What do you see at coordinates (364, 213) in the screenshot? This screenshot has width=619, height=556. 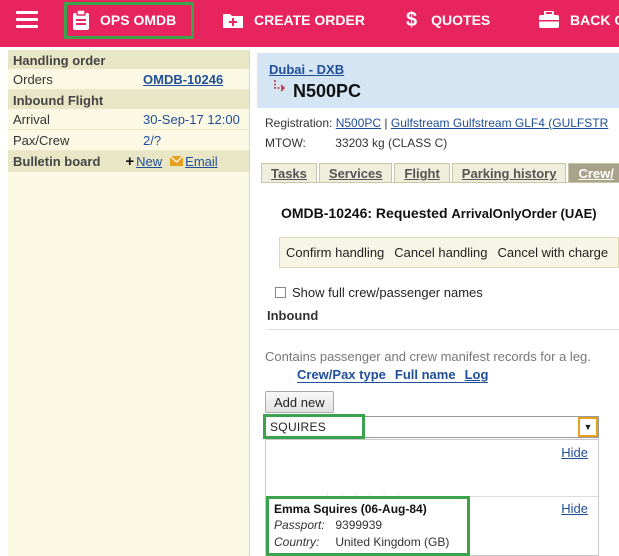 I see `order-status: OMDB-10246: Requested` at bounding box center [364, 213].